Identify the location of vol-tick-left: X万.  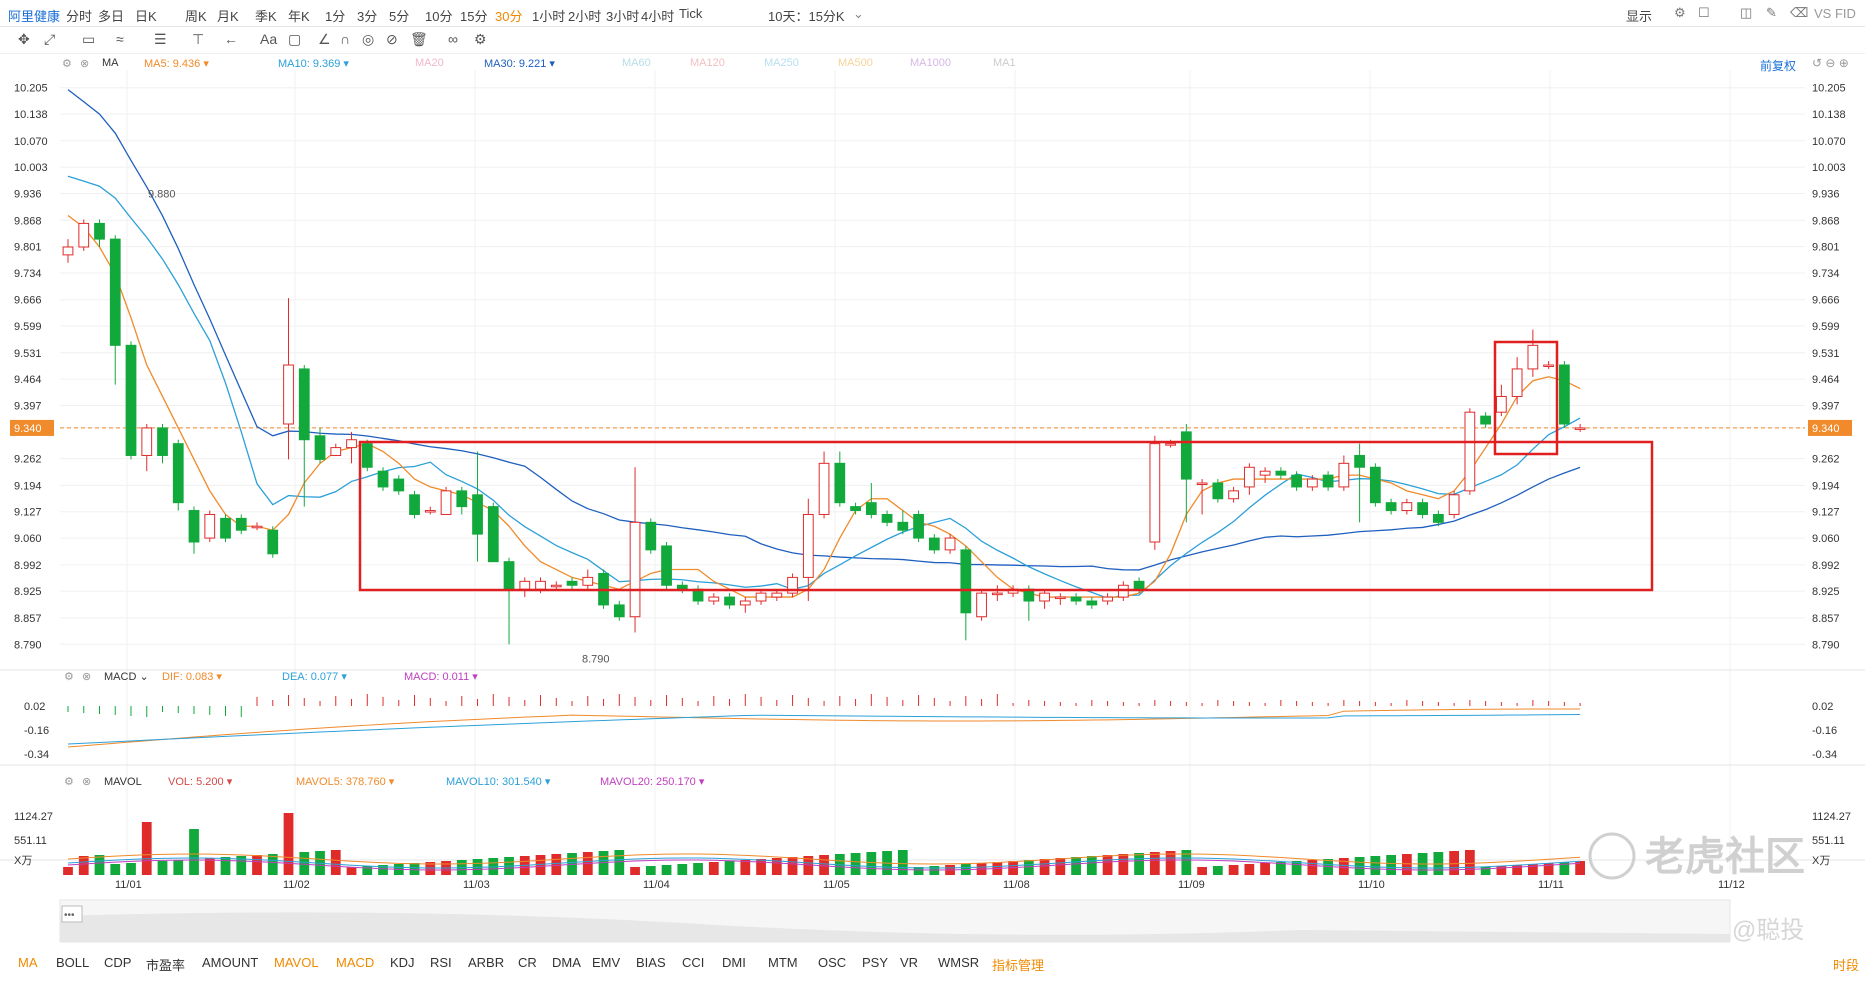
(23, 861).